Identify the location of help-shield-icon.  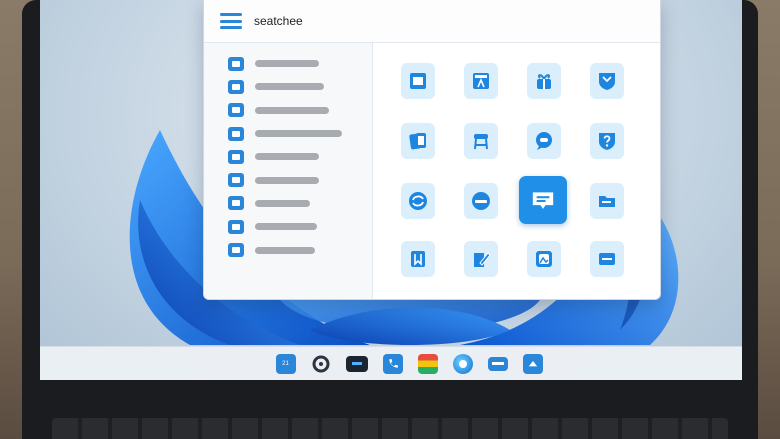
(607, 141).